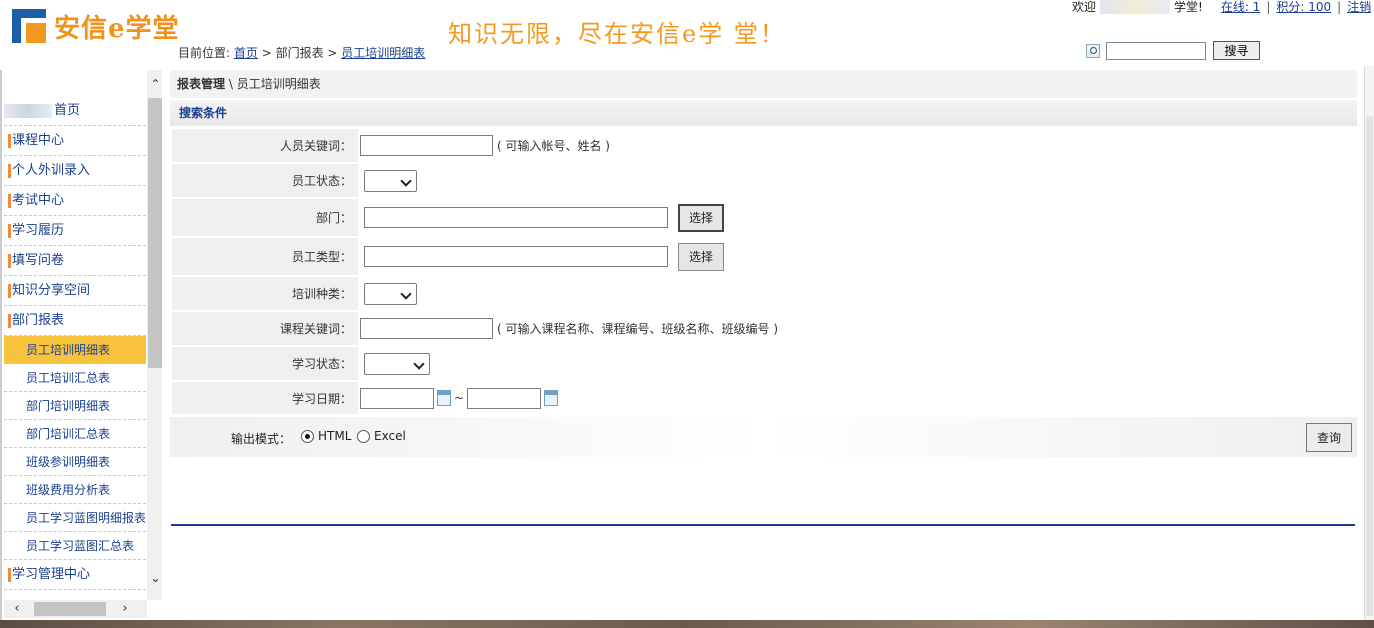  Describe the element at coordinates (75, 291) in the screenshot. I see `sidebar-item-knowledge-sharing: 知识分享空间` at that location.